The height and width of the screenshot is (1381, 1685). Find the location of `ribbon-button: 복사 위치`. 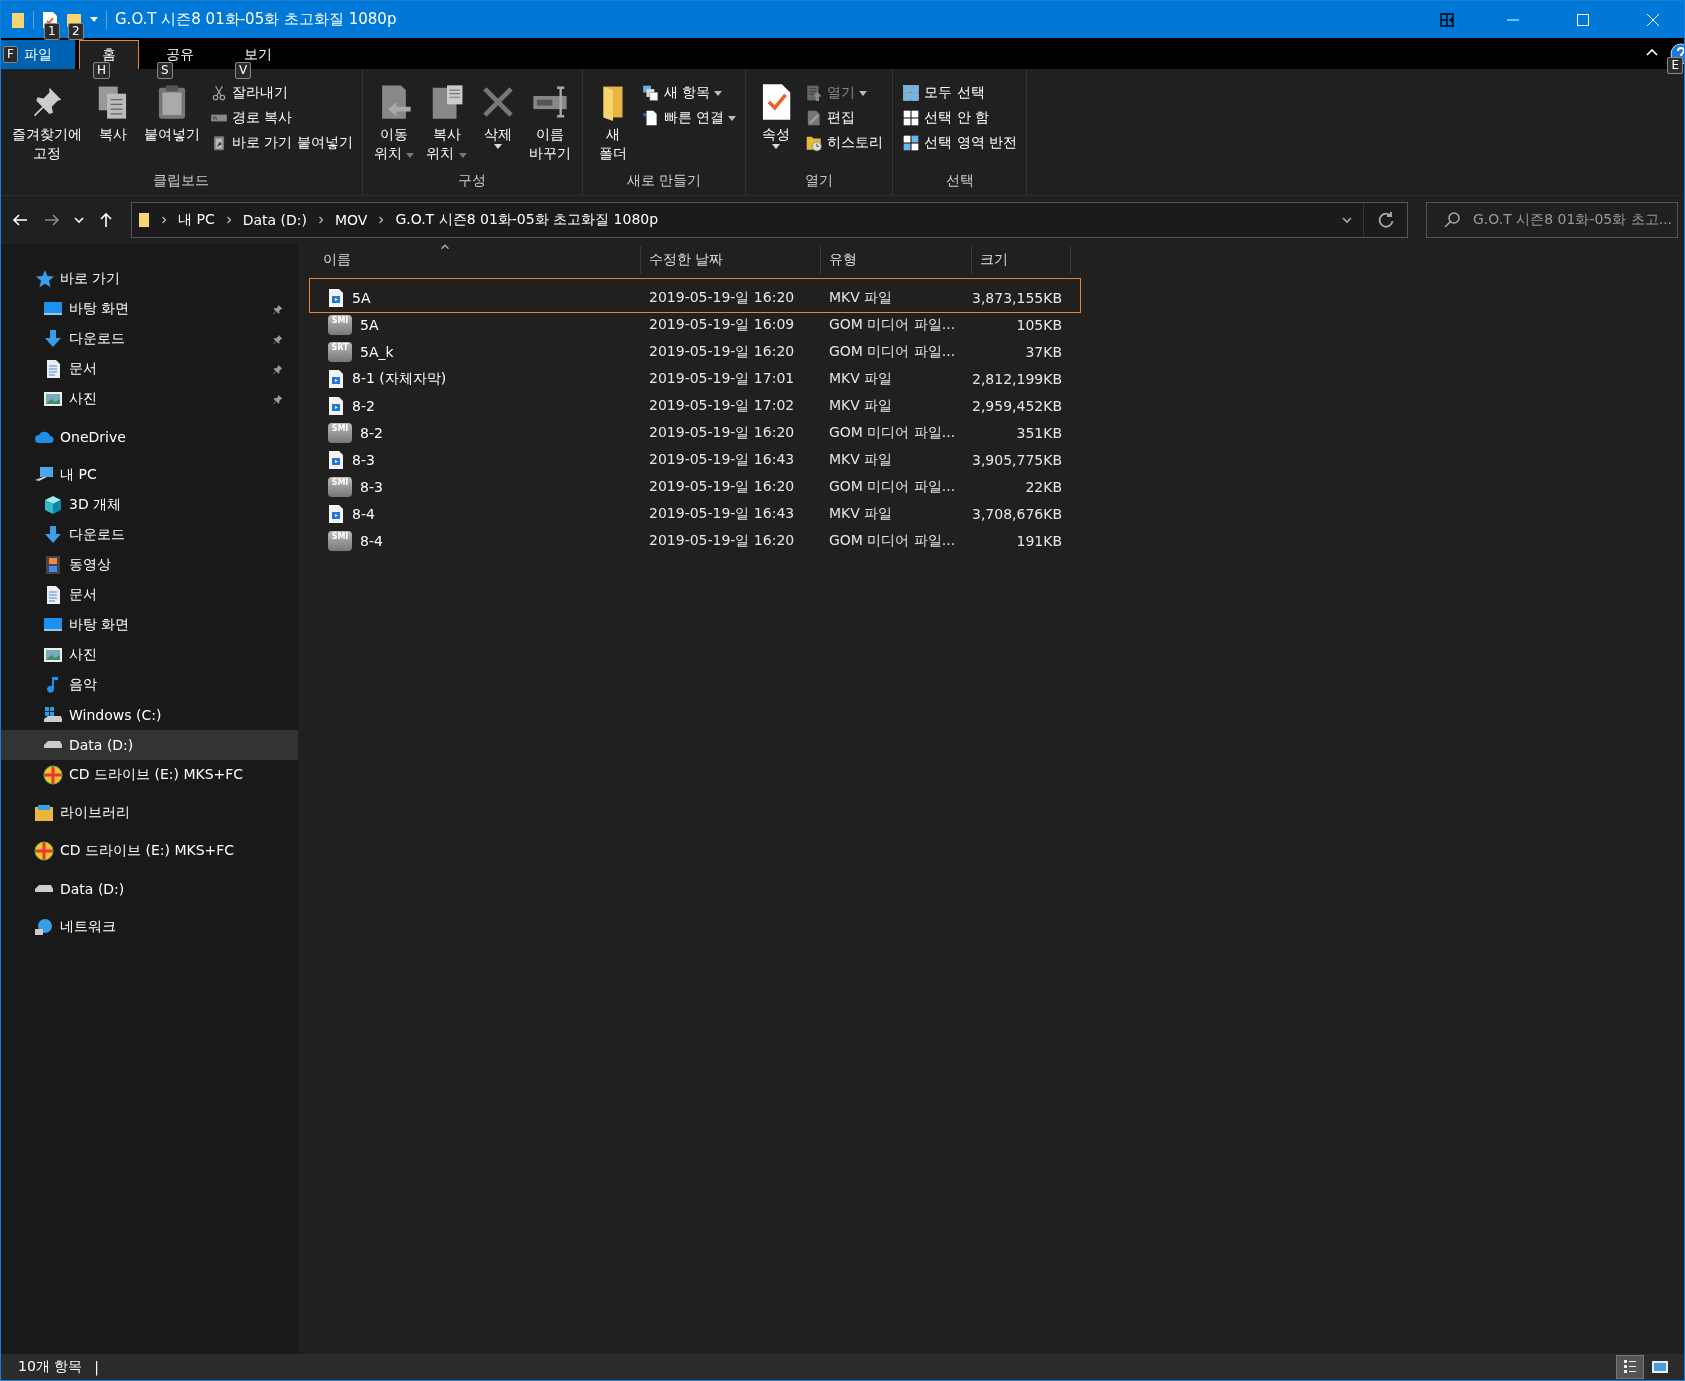

ribbon-button: 복사 위치 is located at coordinates (446, 124).